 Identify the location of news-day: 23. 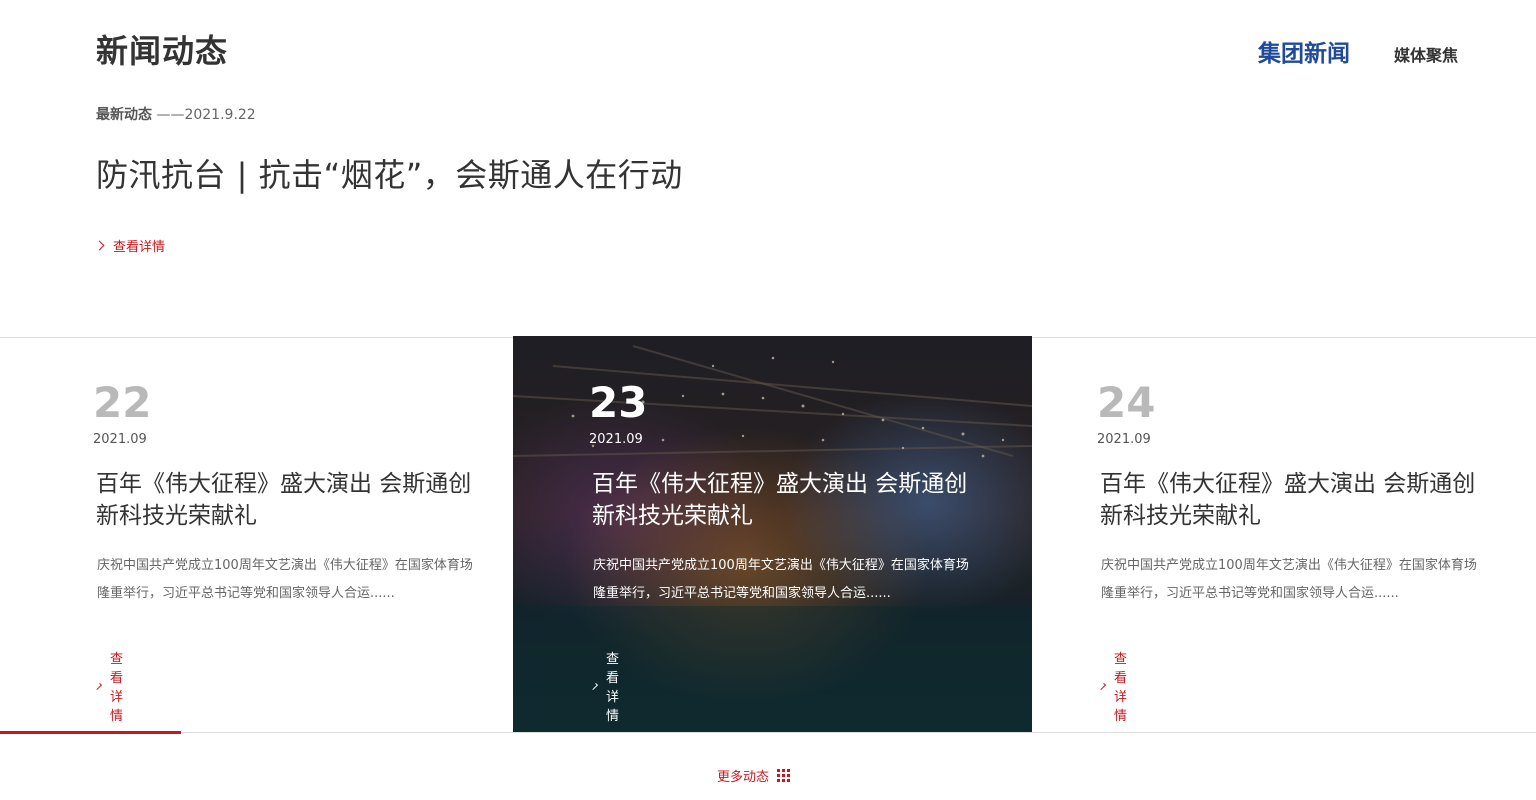
(618, 402).